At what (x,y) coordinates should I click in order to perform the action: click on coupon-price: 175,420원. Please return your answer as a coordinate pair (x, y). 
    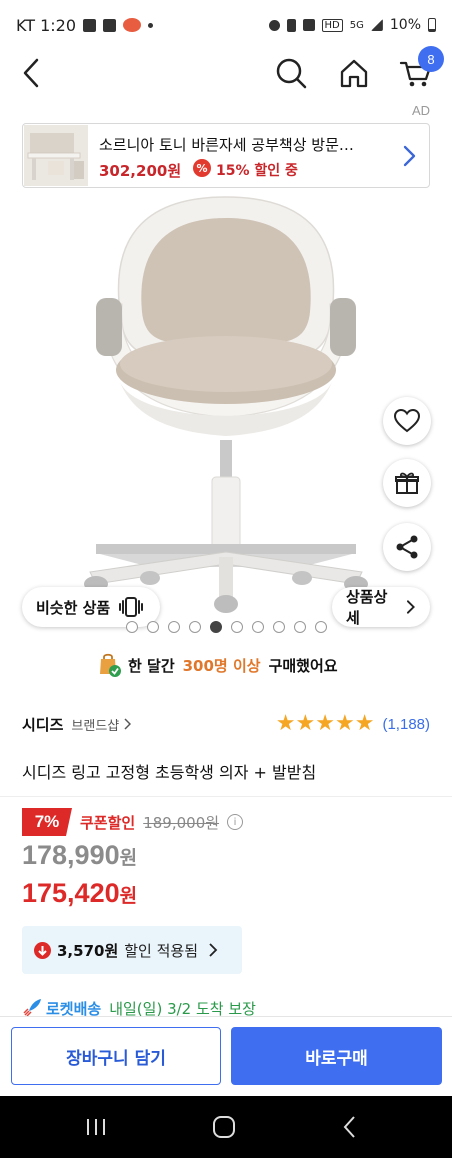
    Looking at the image, I should click on (79, 893).